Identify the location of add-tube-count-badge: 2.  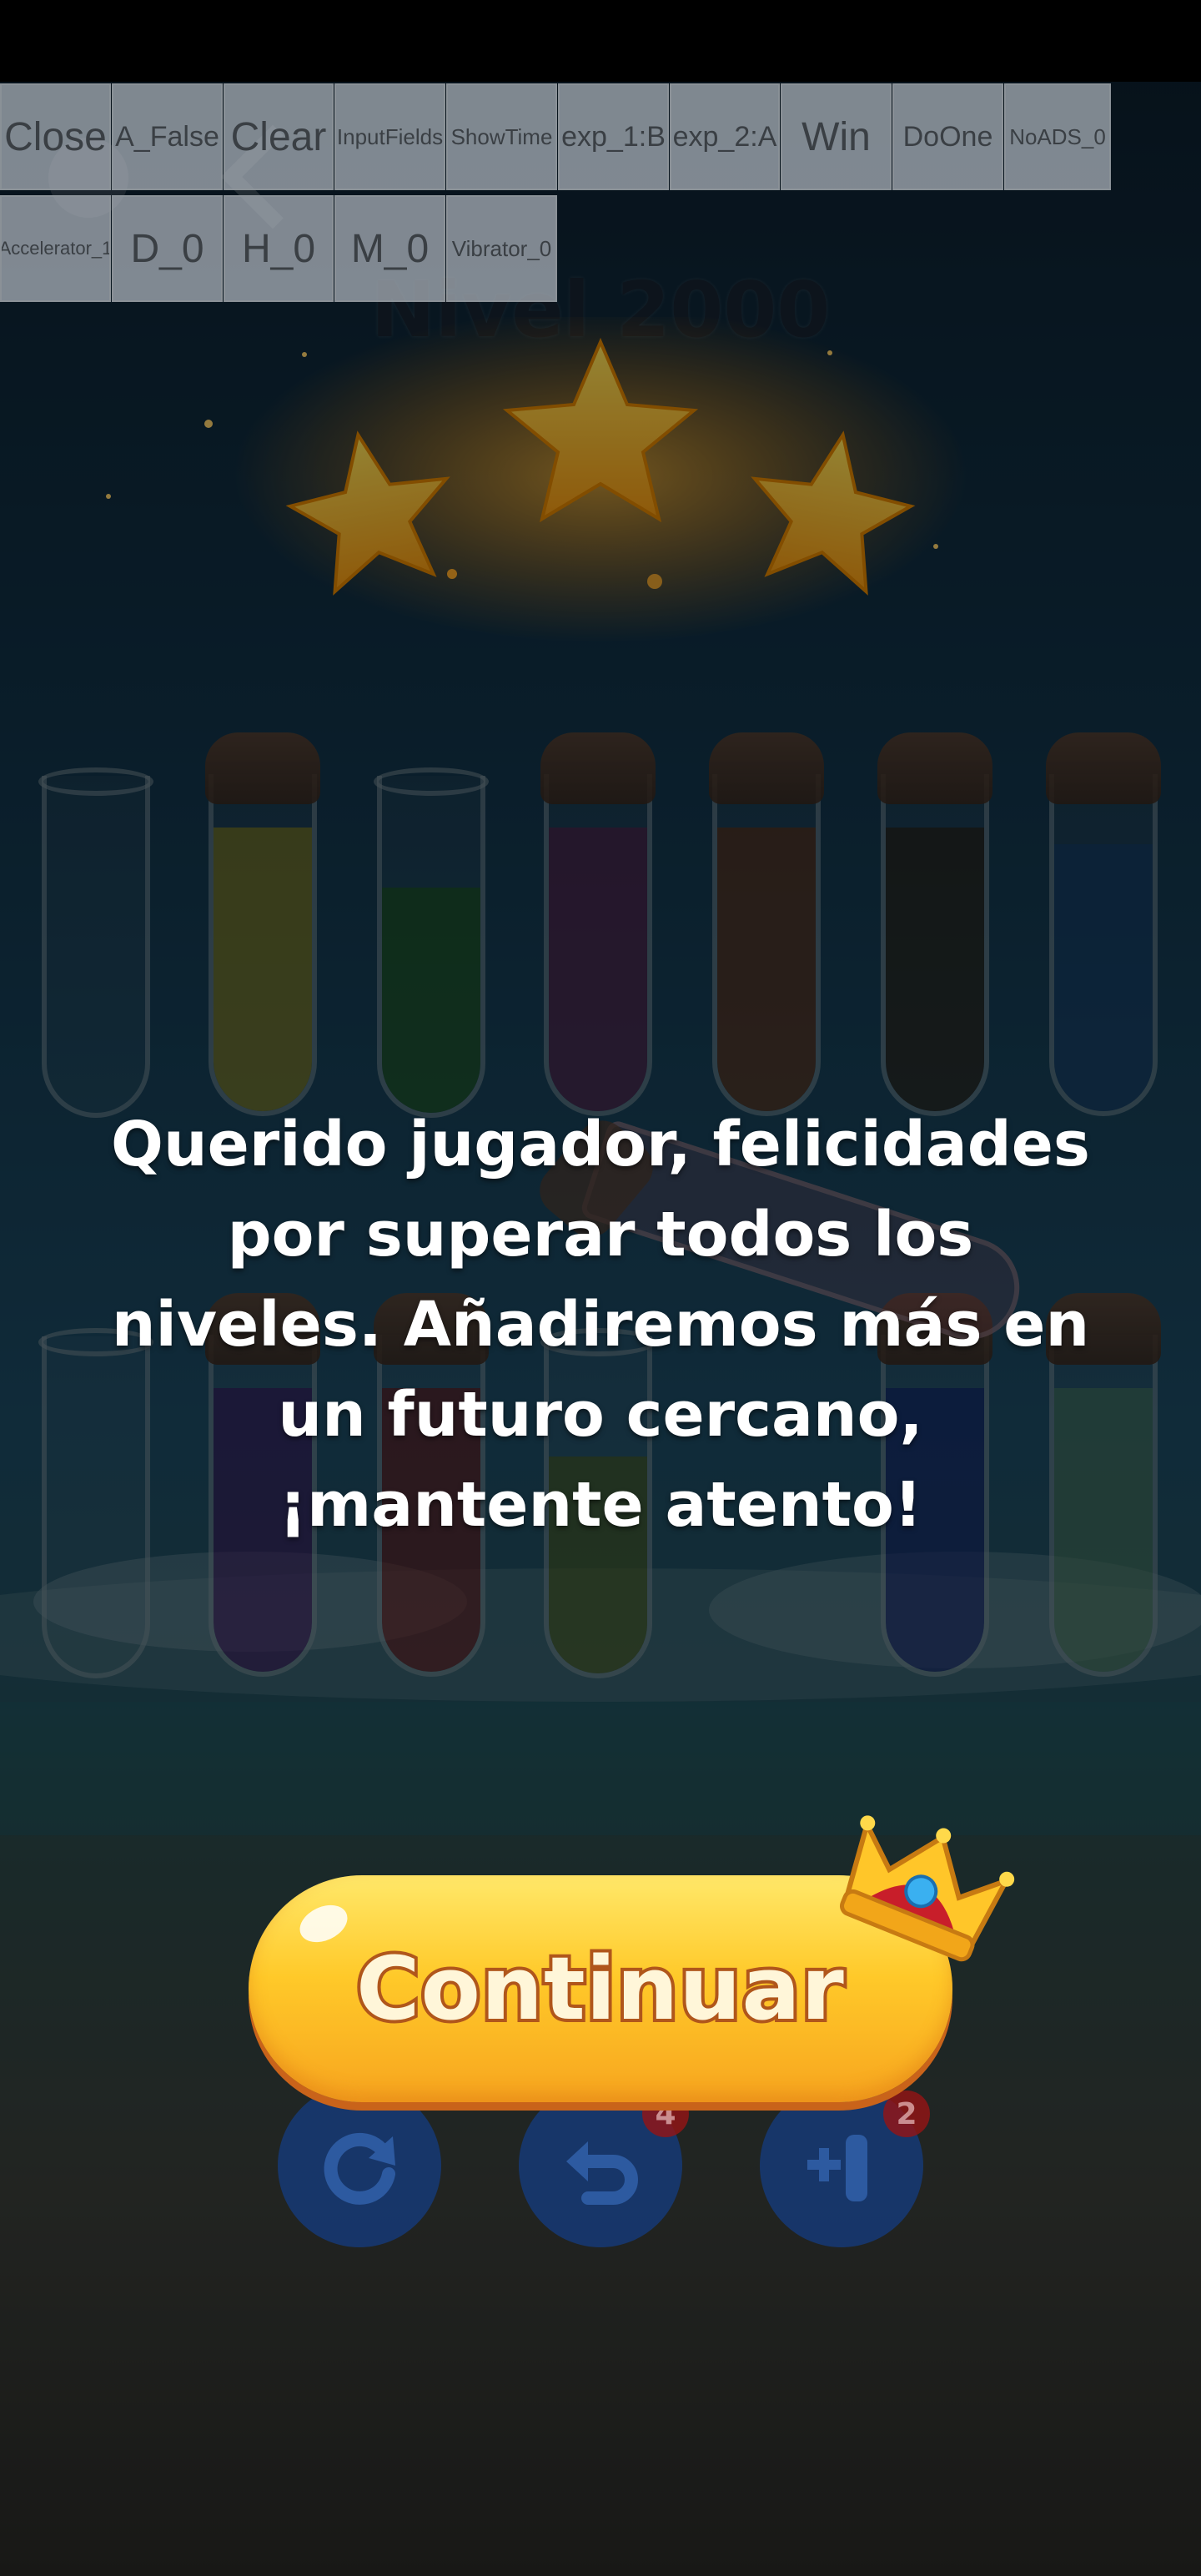
(907, 2113).